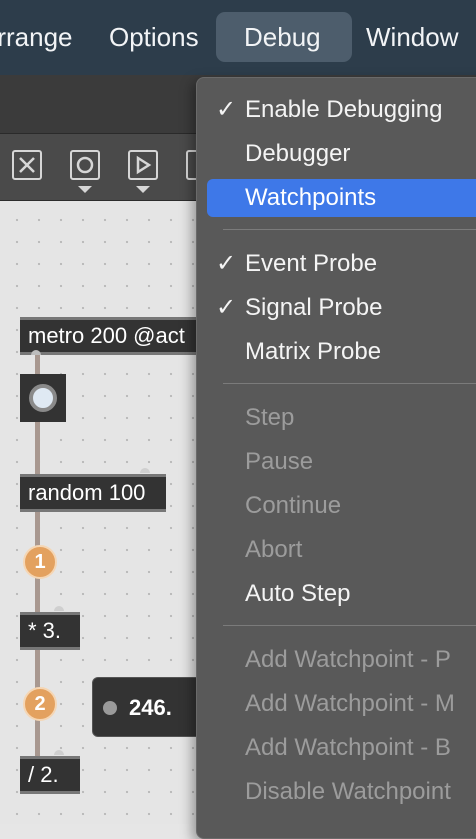  What do you see at coordinates (143, 165) in the screenshot?
I see `play-object-icon` at bounding box center [143, 165].